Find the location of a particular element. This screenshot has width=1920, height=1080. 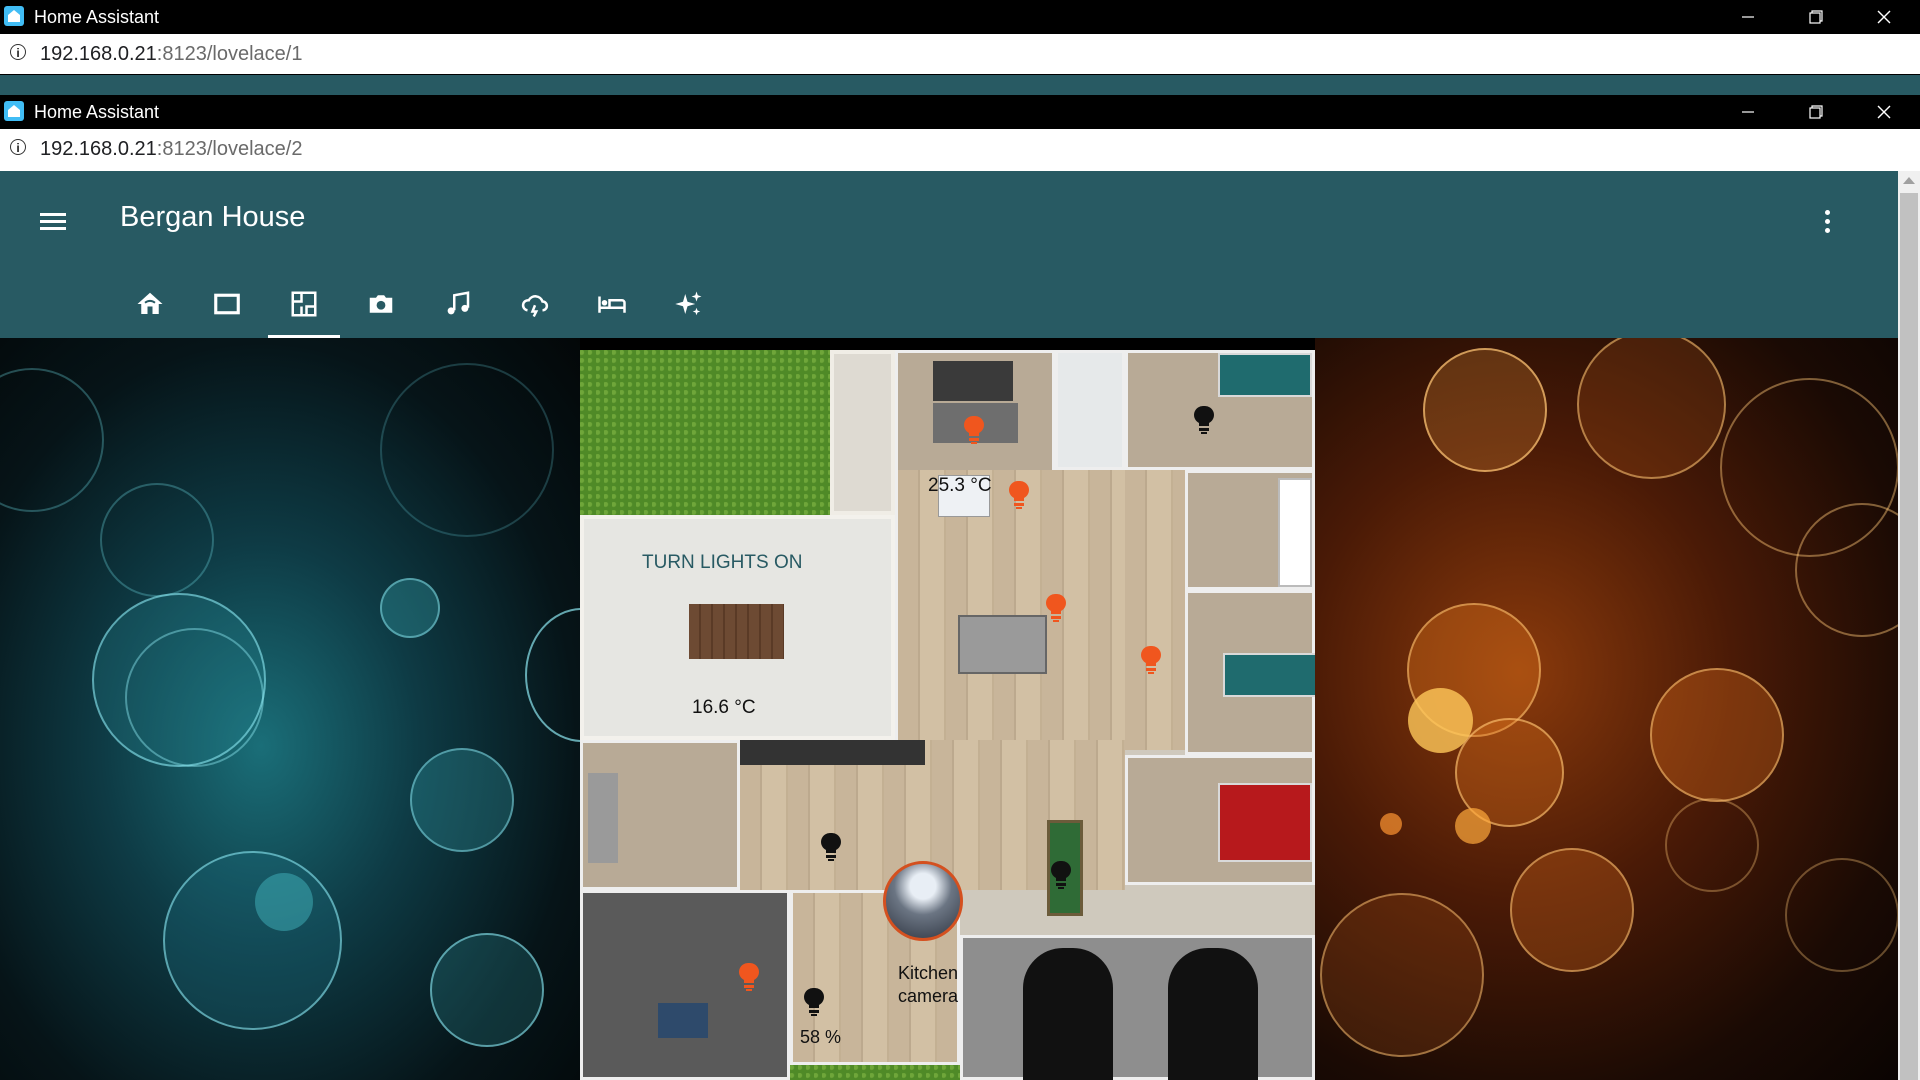

living-room is located at coordinates (1010, 605).